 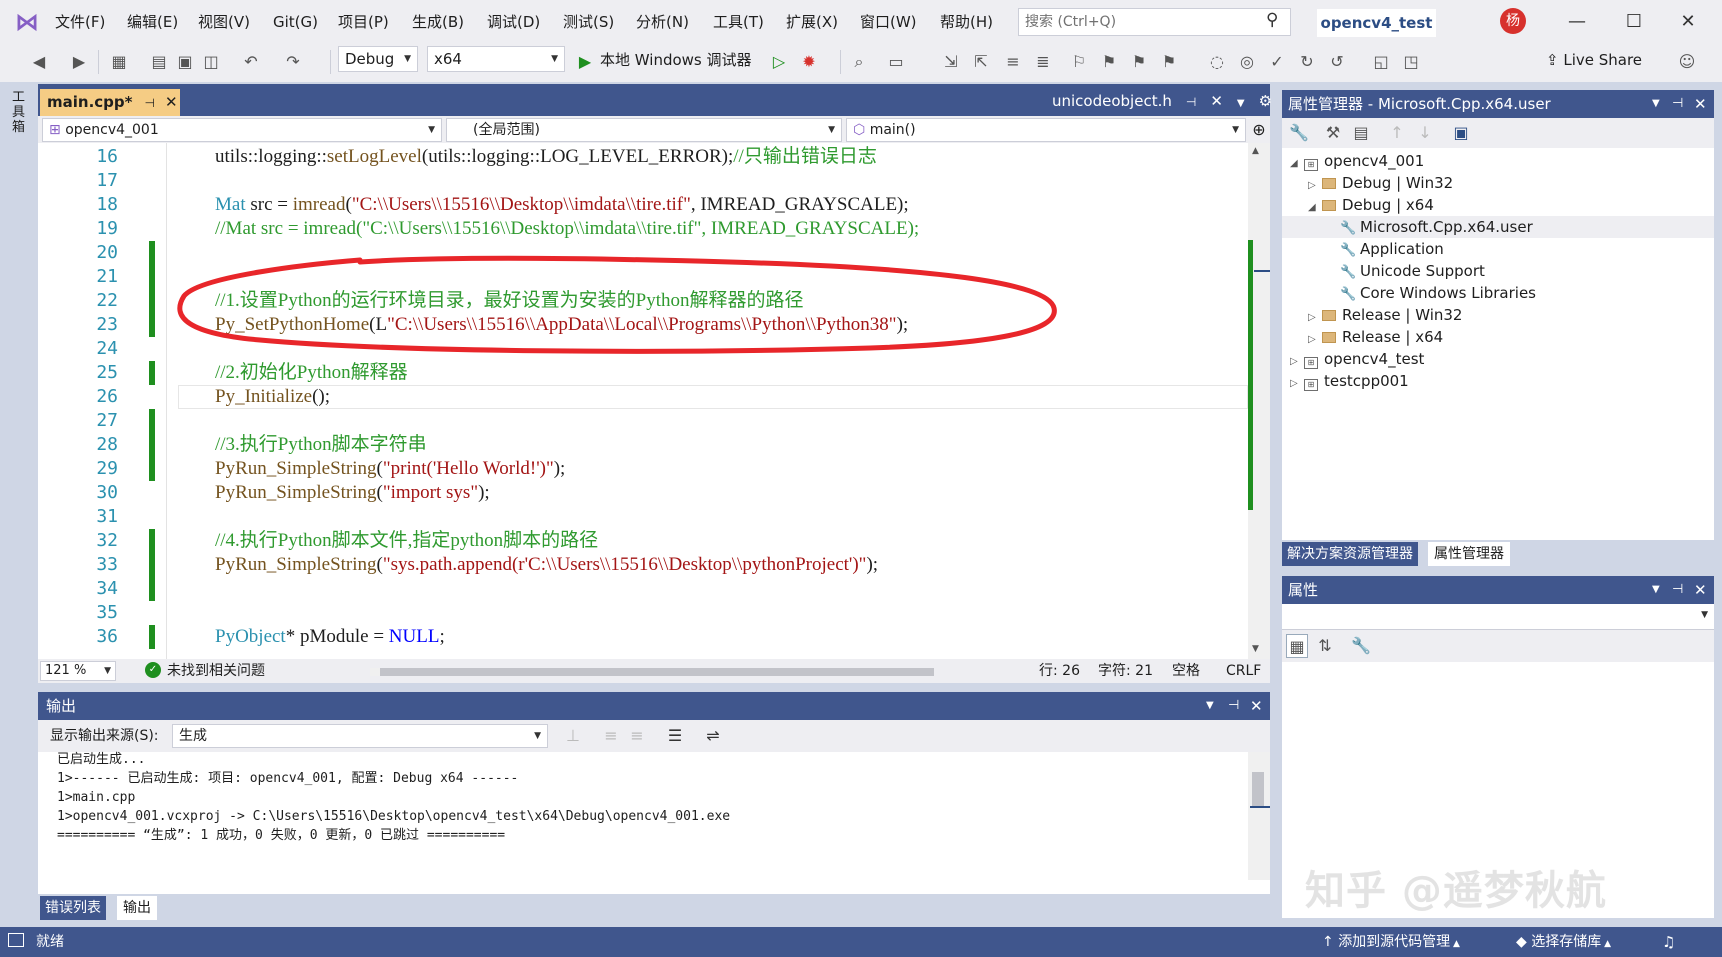 What do you see at coordinates (1469, 554) in the screenshot?
I see `tab-property-manager: 属性管理器` at bounding box center [1469, 554].